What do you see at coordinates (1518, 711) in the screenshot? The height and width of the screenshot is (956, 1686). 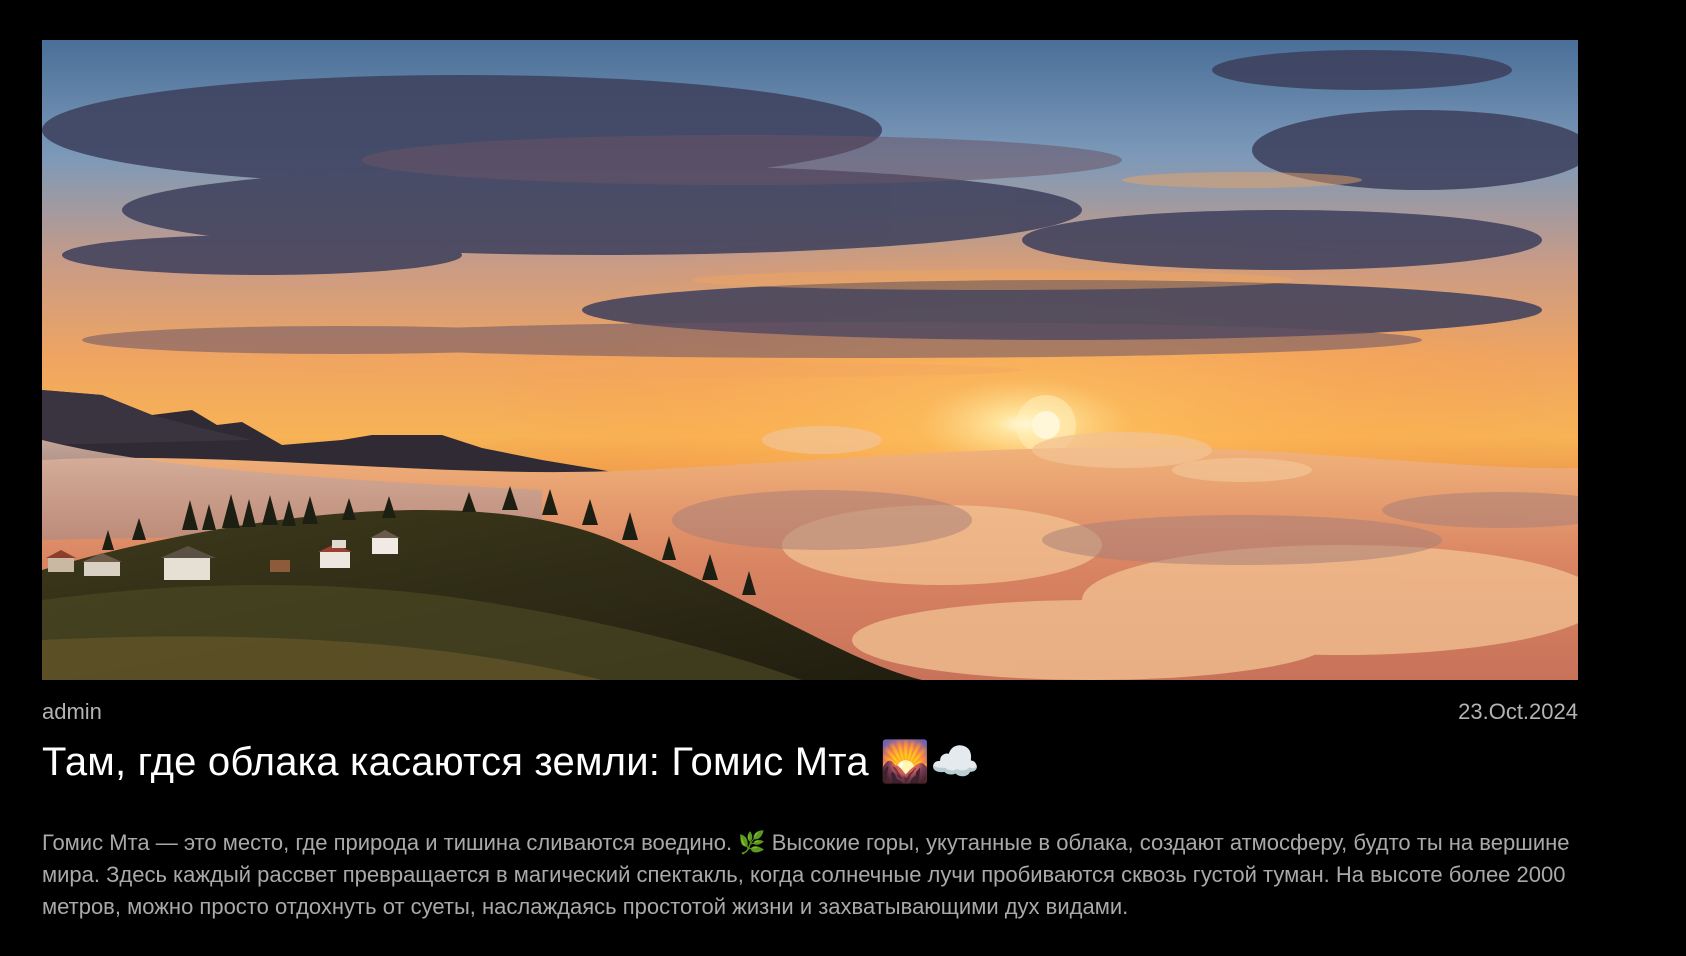 I see `post-date: 23.Oct.2024` at bounding box center [1518, 711].